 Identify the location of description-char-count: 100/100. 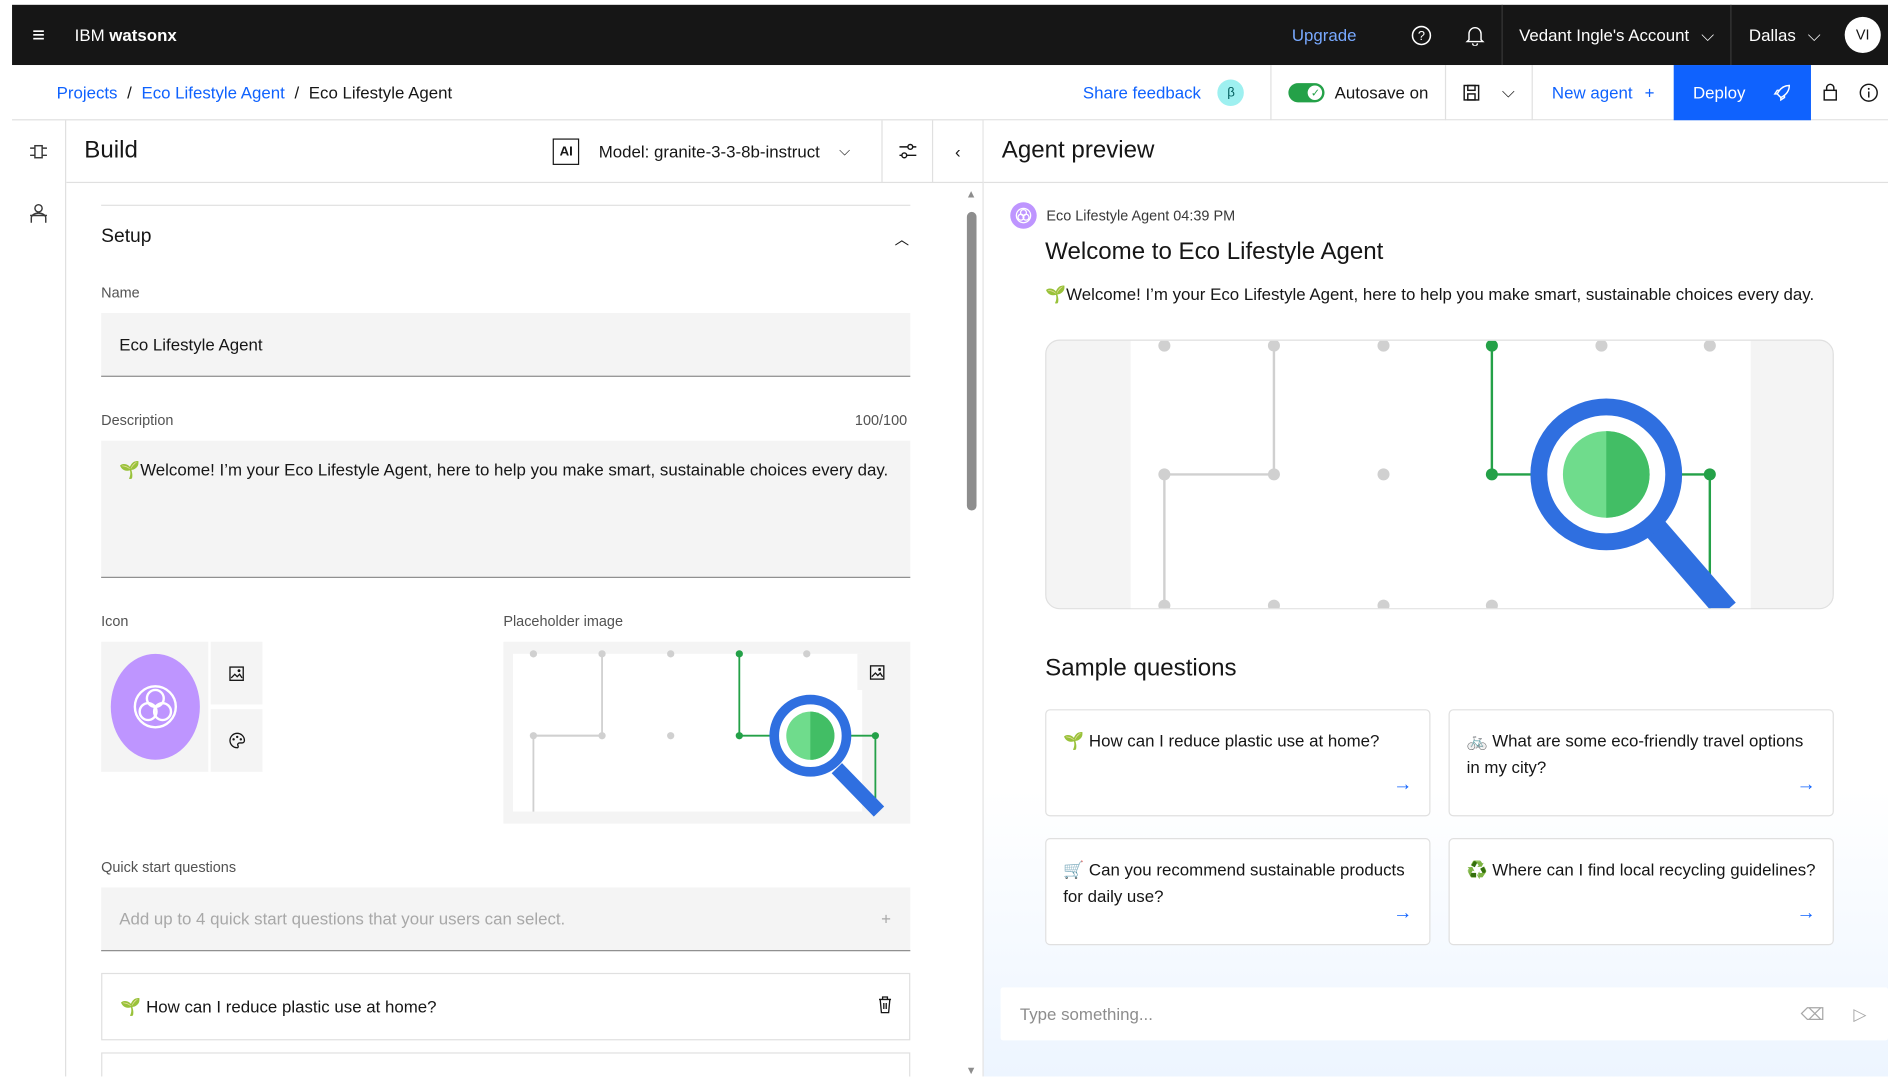
(881, 420).